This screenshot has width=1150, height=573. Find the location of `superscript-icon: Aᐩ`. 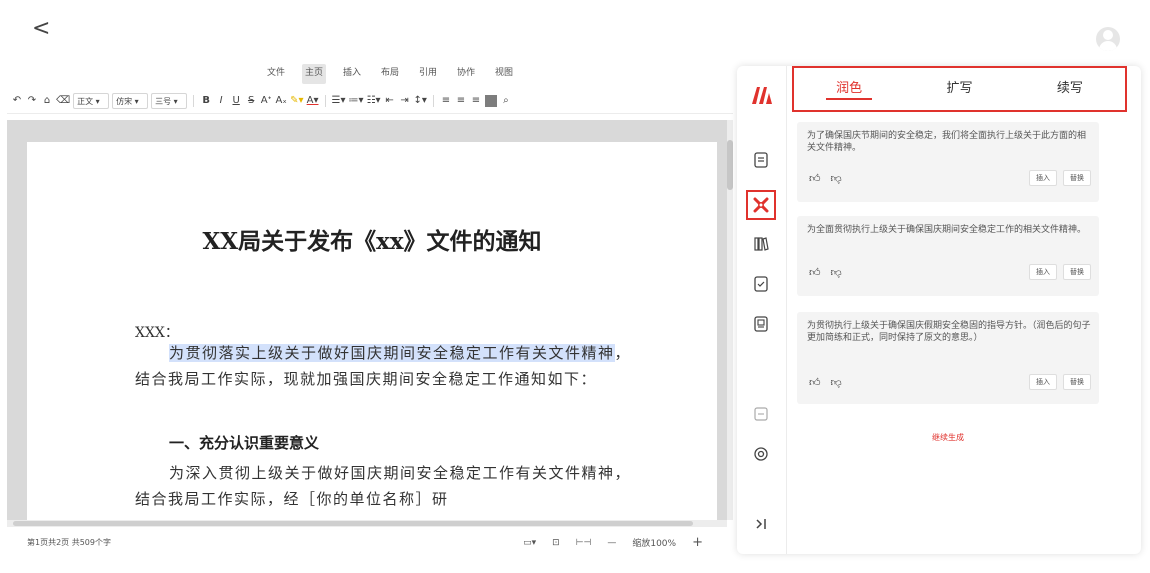

superscript-icon: Aᐩ is located at coordinates (266, 101).